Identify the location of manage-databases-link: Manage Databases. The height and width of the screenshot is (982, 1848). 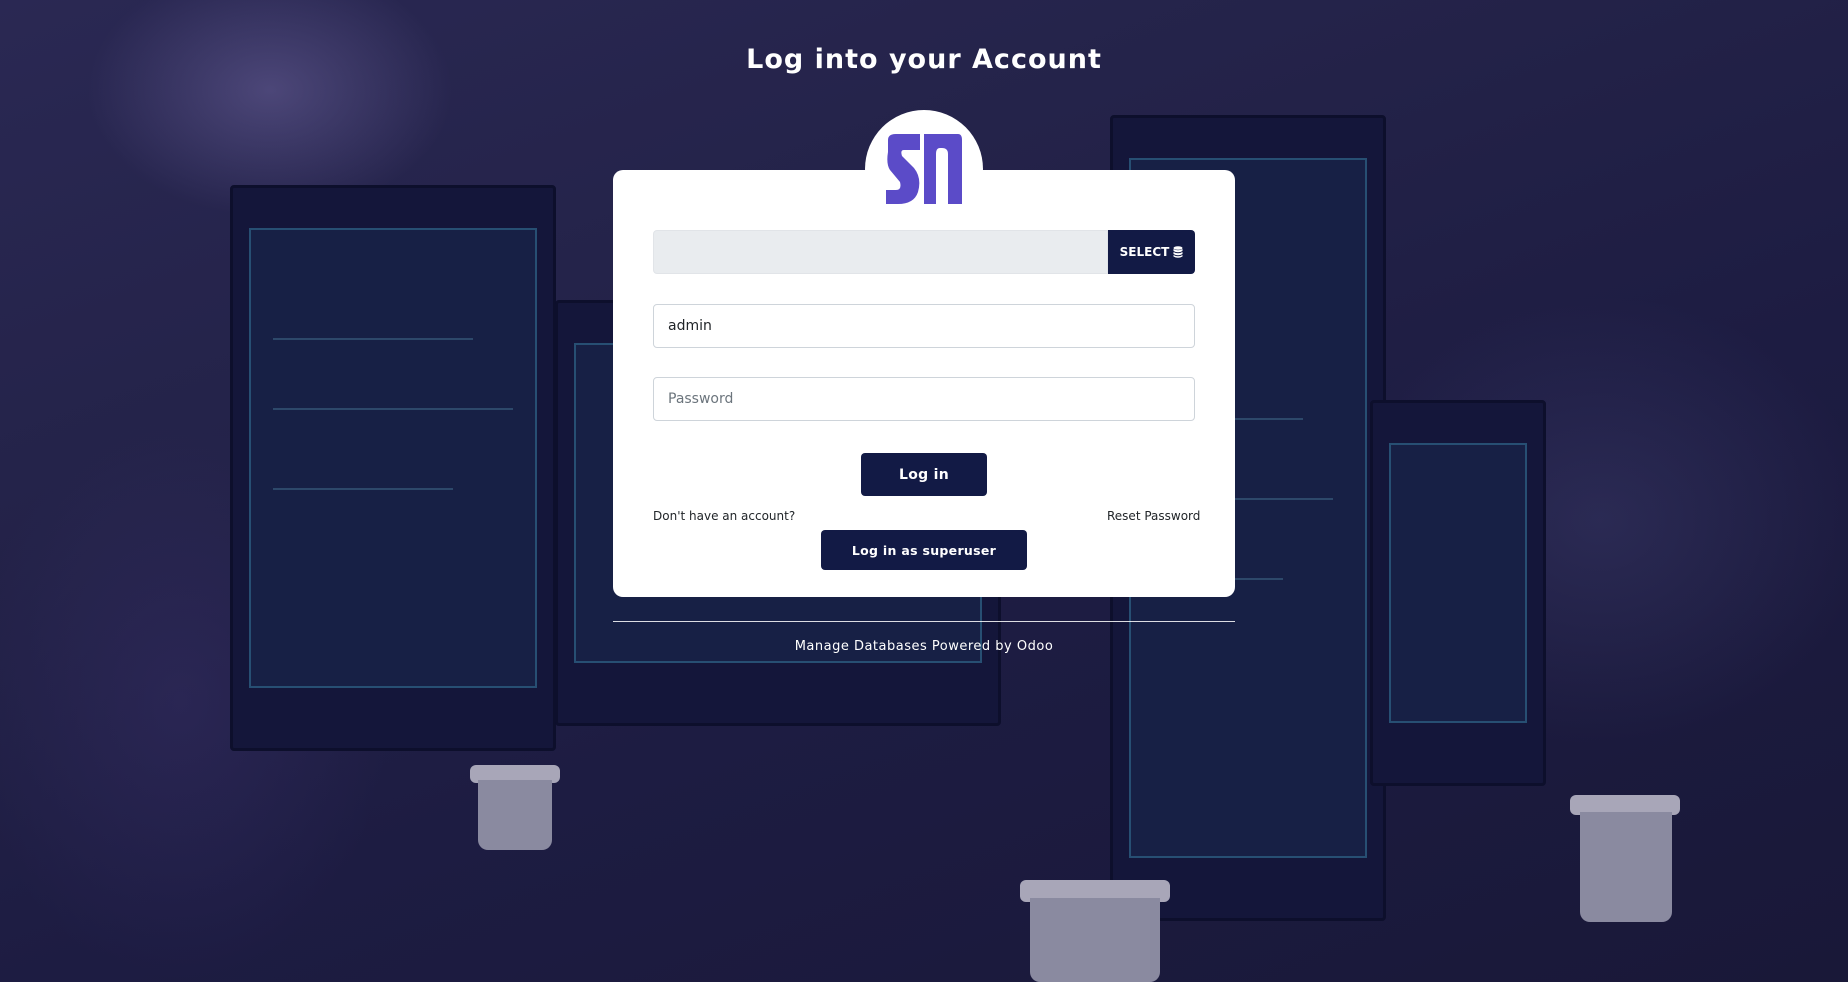
(861, 646).